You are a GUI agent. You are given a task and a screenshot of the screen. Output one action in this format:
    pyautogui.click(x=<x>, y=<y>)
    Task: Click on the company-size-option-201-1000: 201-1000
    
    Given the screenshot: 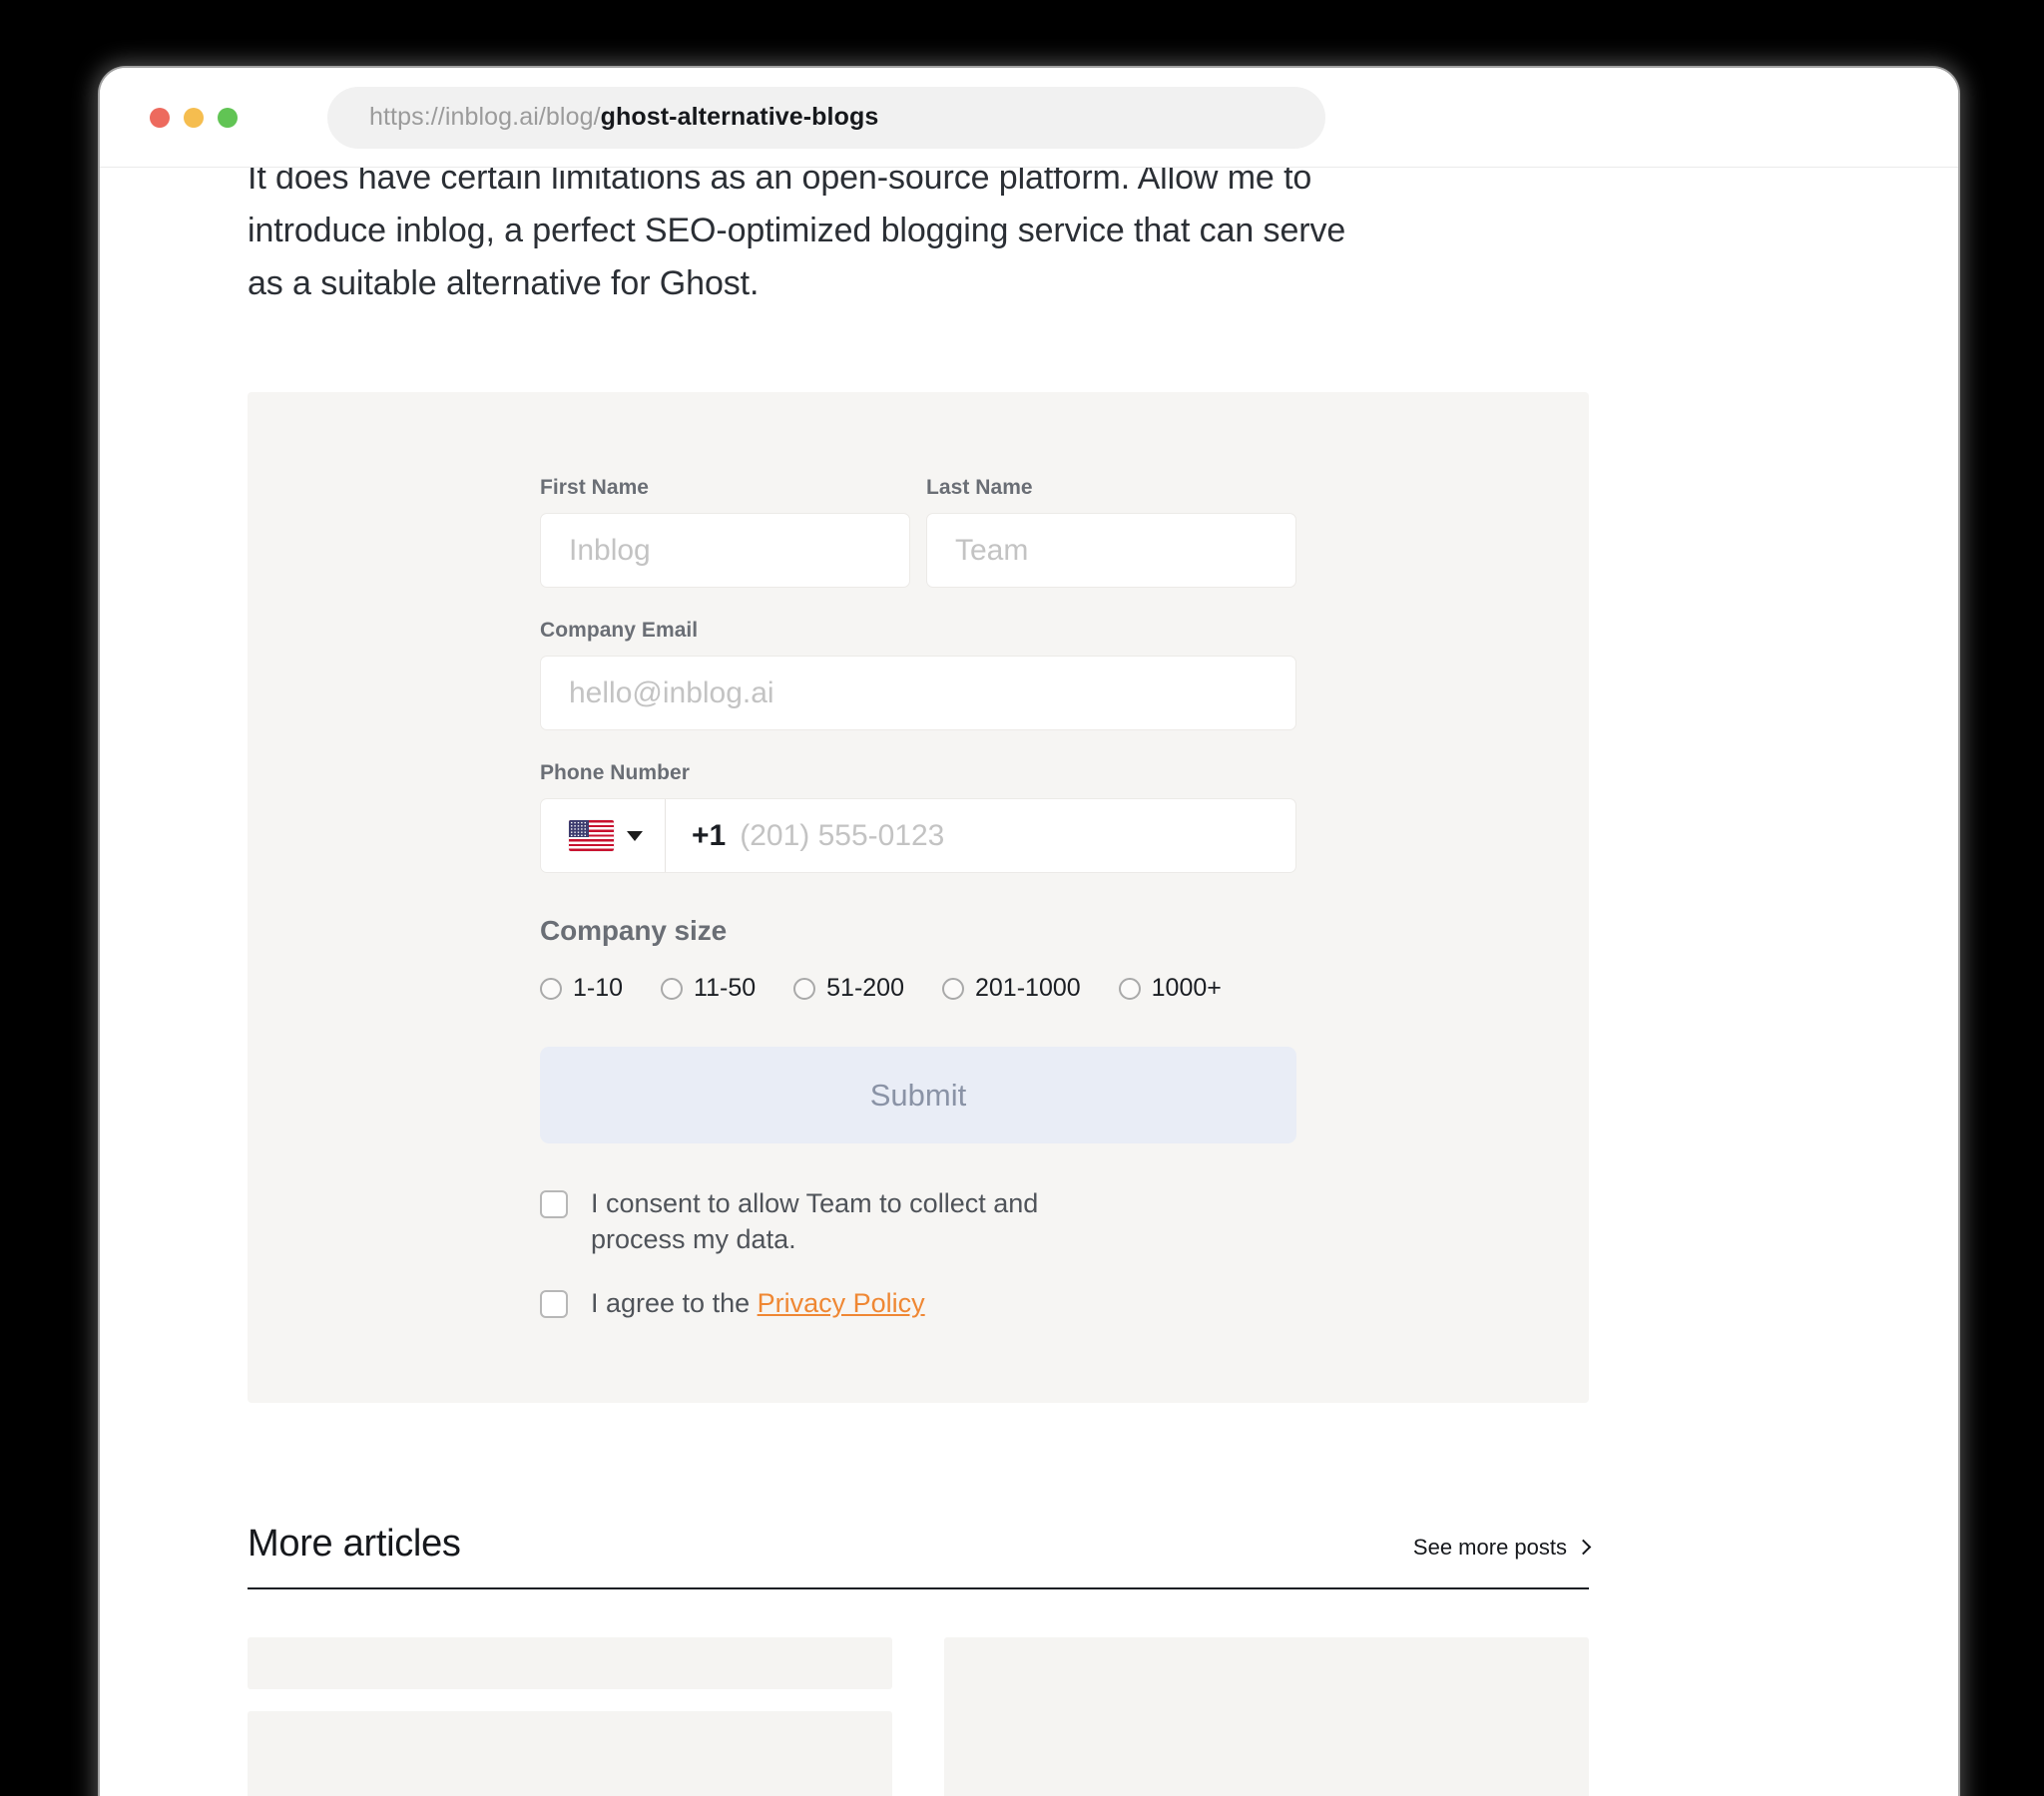 What is the action you would take?
    pyautogui.click(x=1011, y=988)
    